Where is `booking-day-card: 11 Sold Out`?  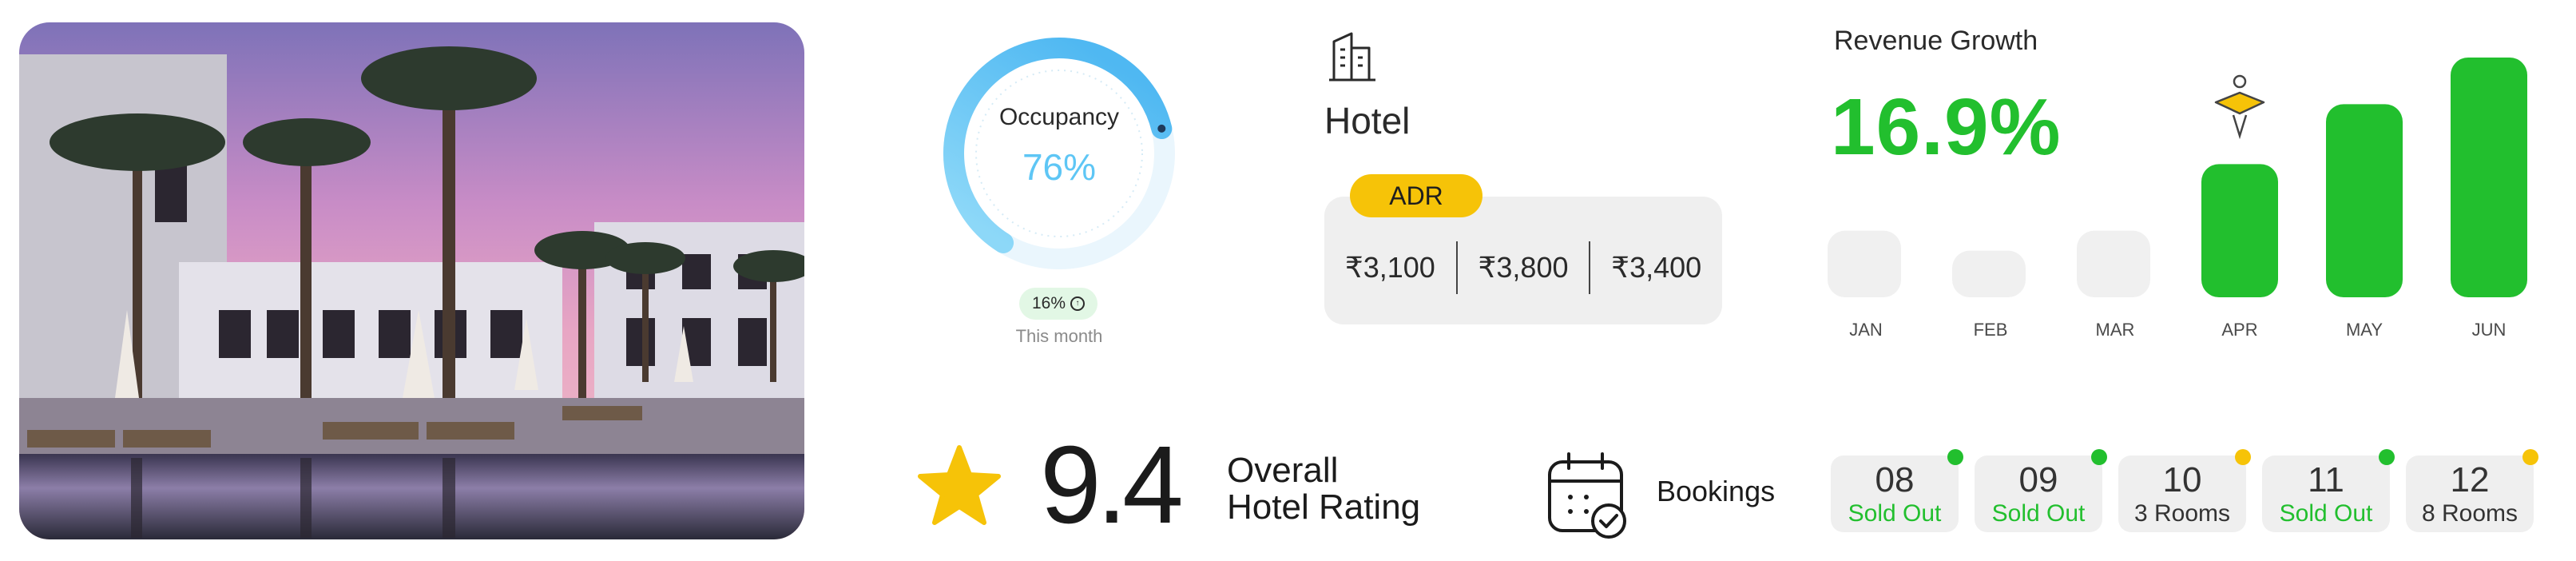 booking-day-card: 11 Sold Out is located at coordinates (2328, 490).